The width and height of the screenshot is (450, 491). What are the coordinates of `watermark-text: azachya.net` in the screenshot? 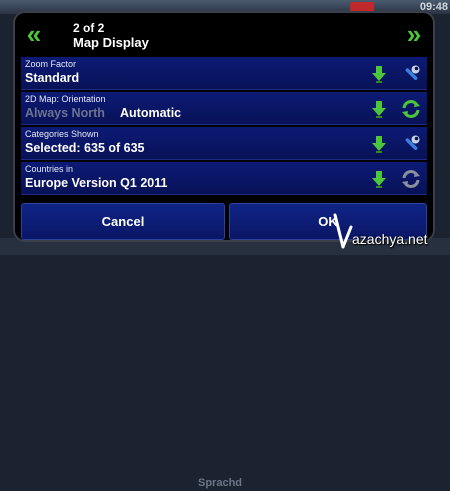 It's located at (390, 239).